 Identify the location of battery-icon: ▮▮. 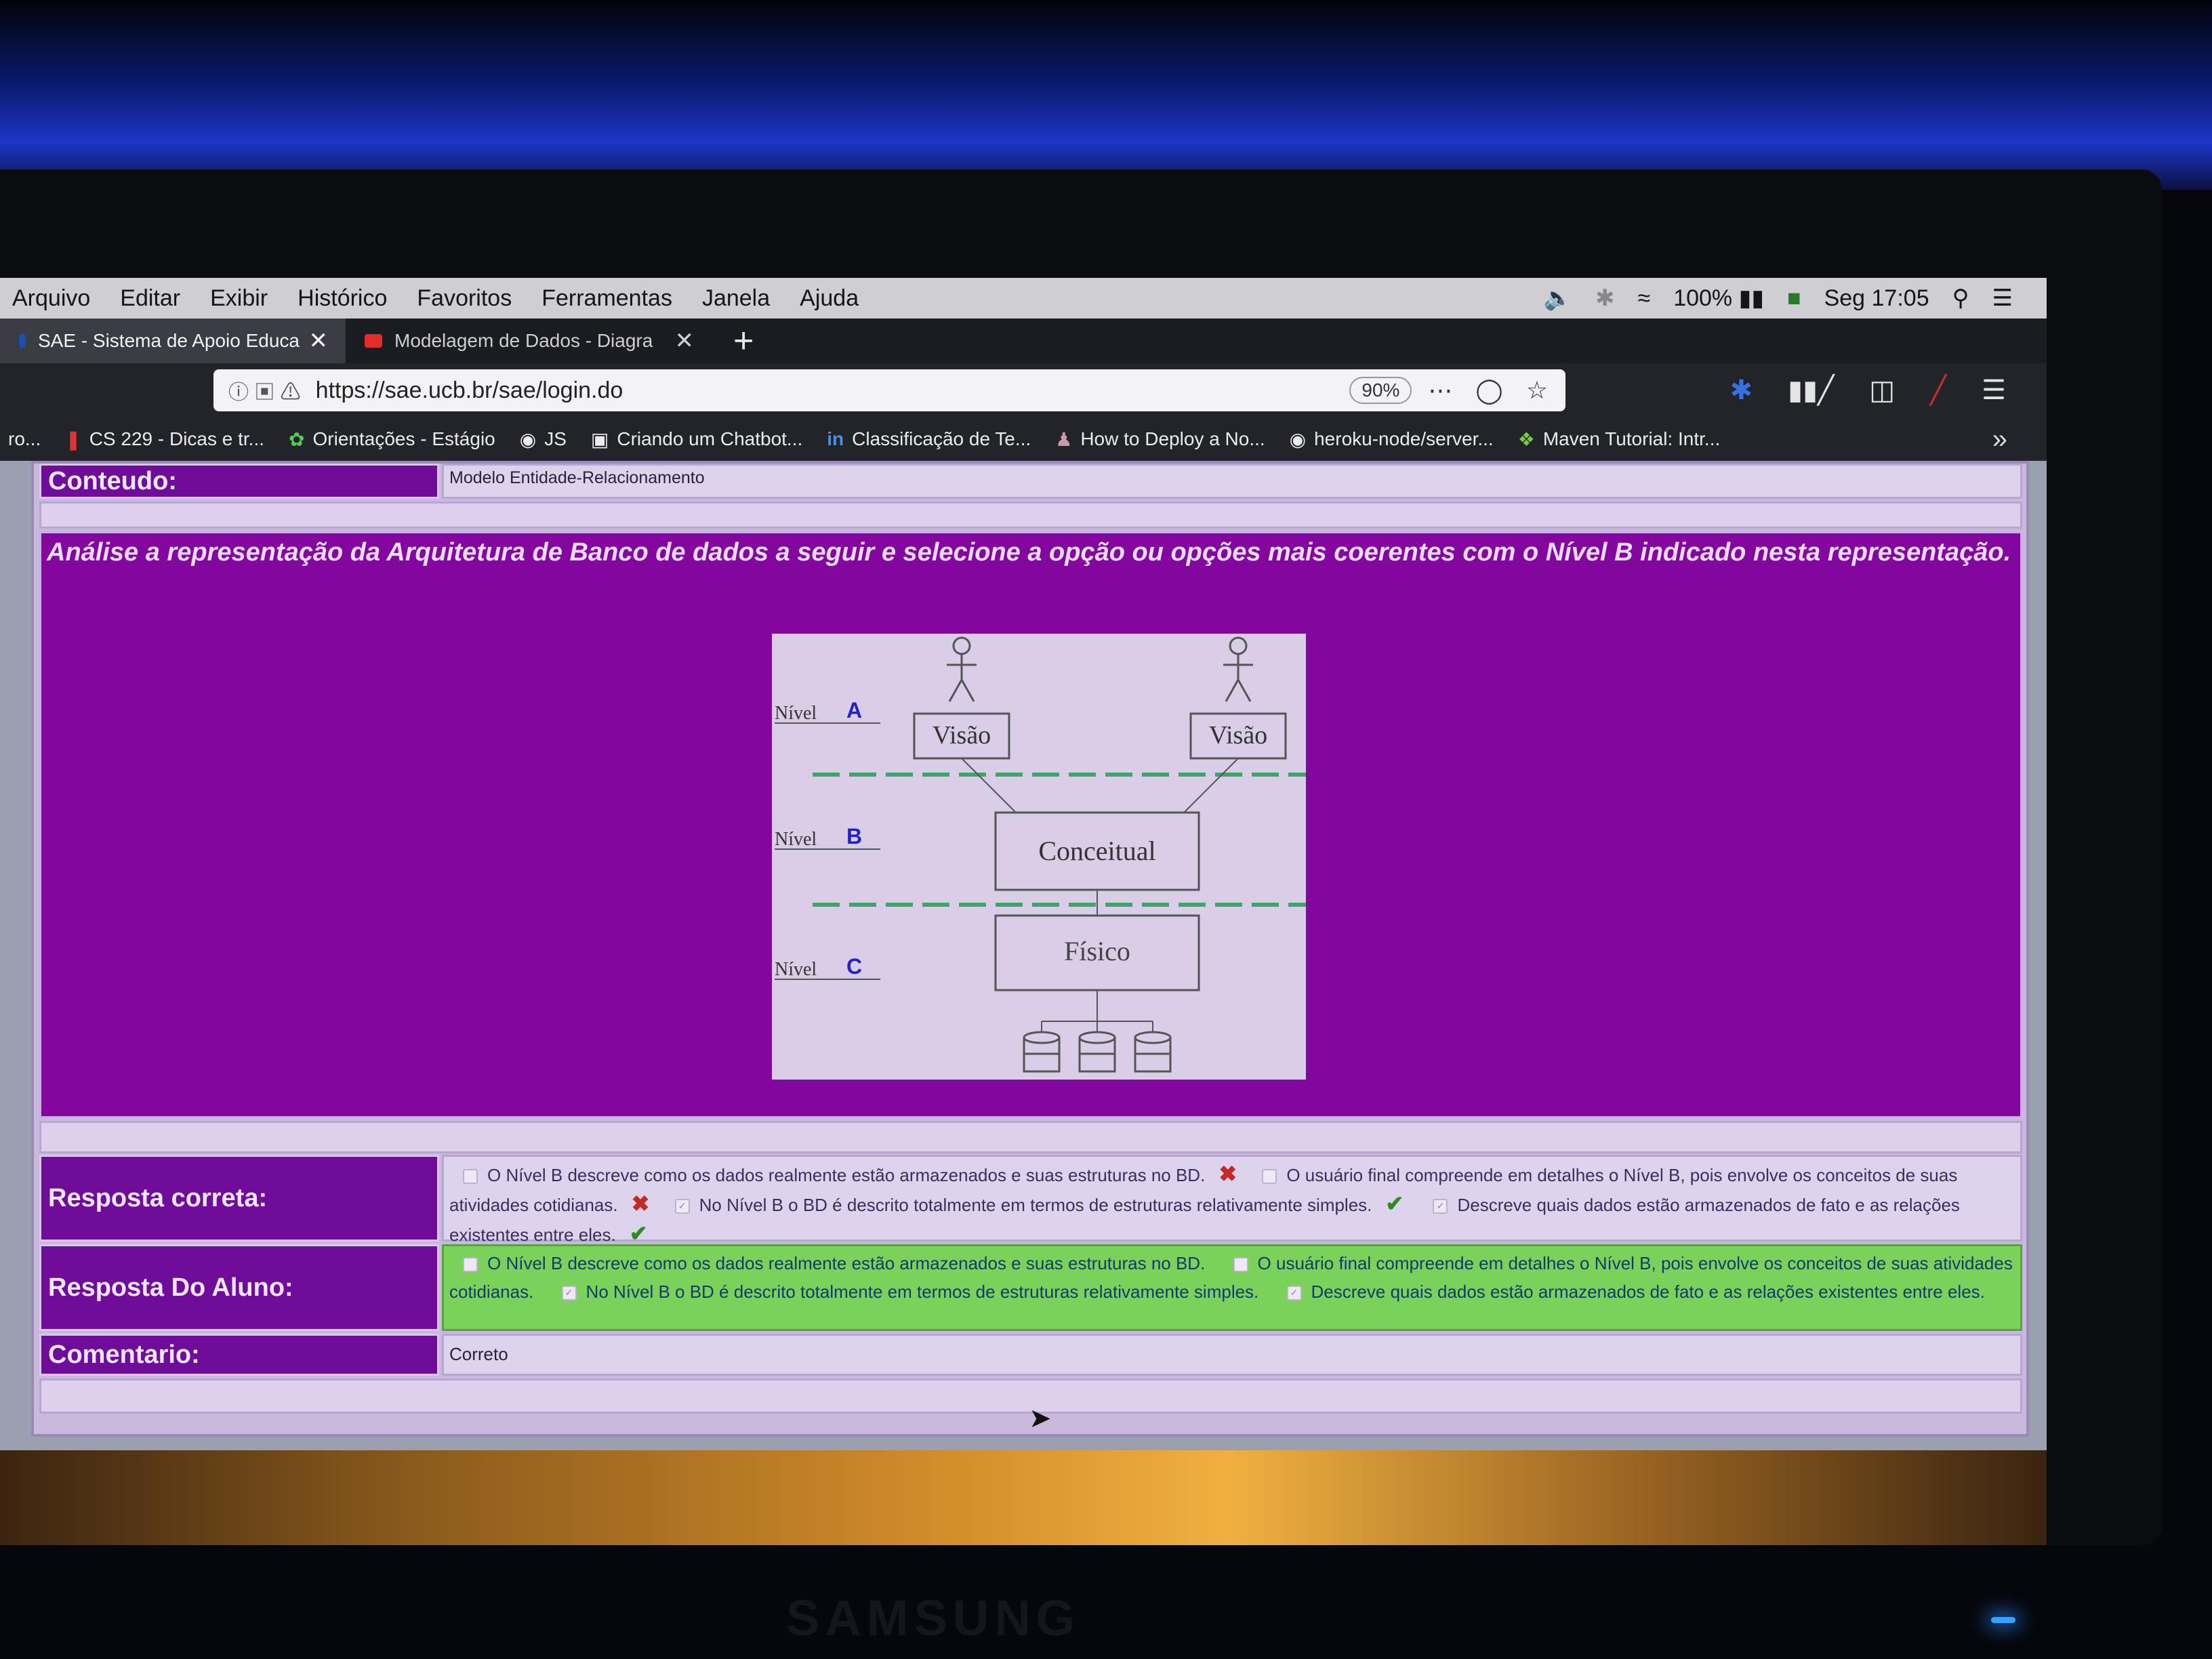
(1751, 298).